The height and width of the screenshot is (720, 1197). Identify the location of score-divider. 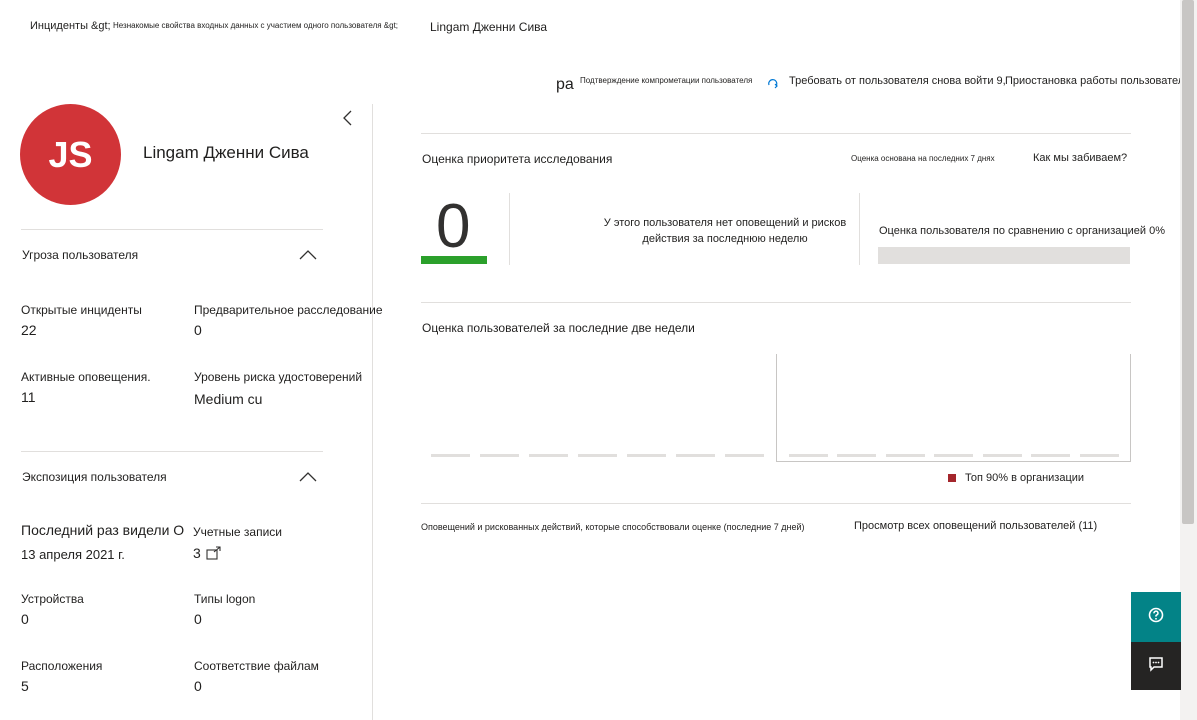
(509, 229).